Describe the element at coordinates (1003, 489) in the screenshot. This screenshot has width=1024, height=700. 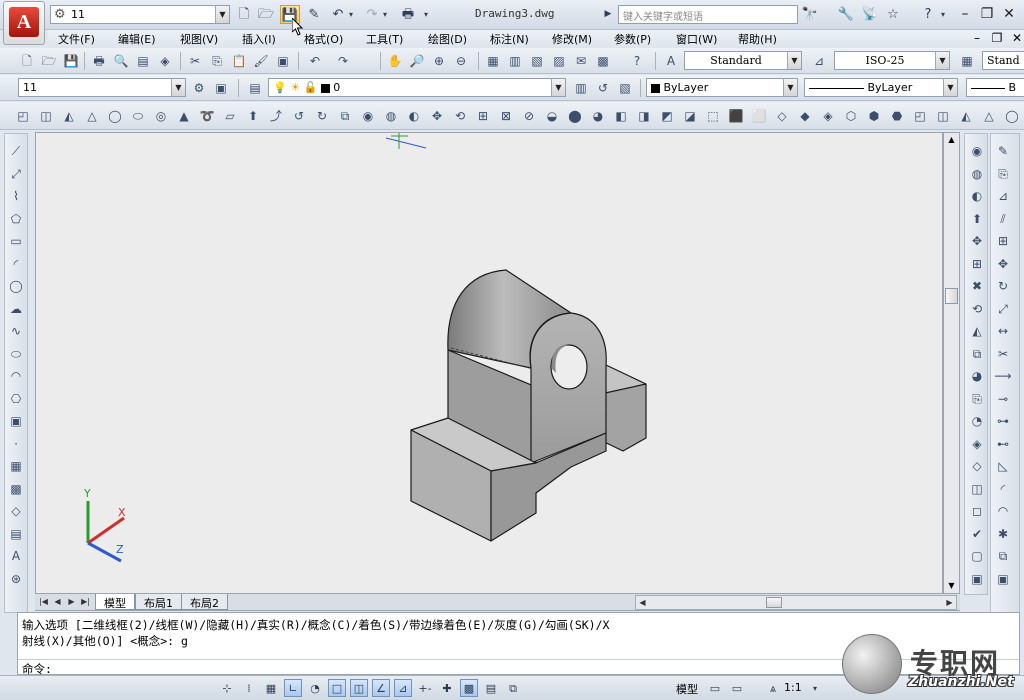
I see `fillet-icon: ◜` at that location.